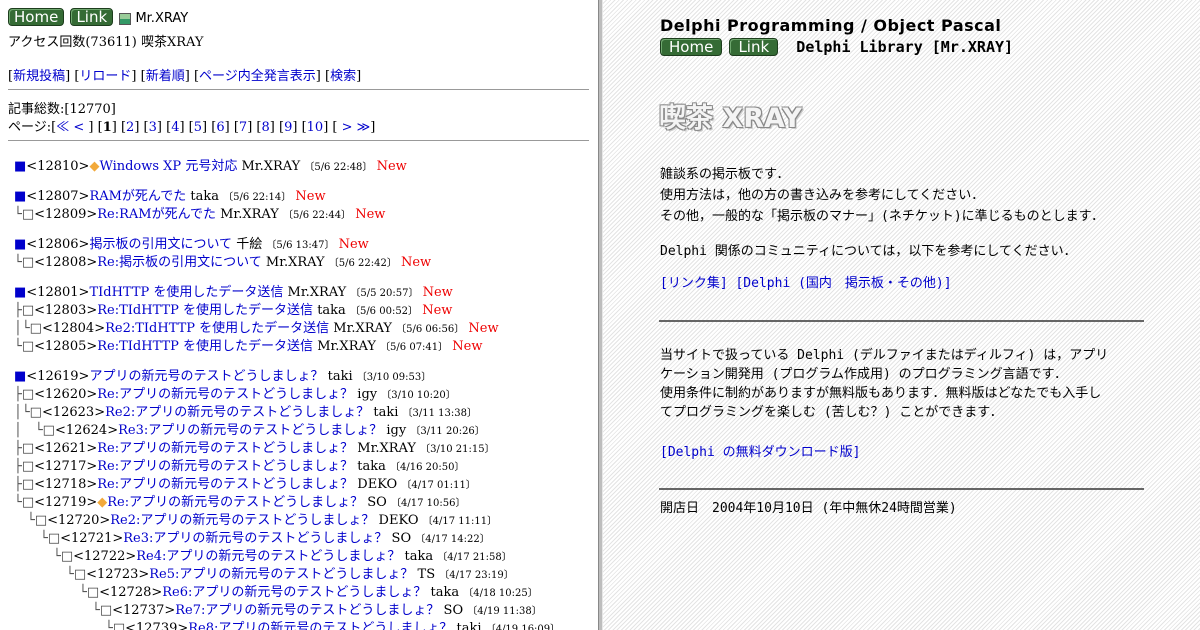 This screenshot has width=1200, height=630. I want to click on community-links: [リンク集] [Delphi (国内 掲示板・その他)], so click(806, 281).